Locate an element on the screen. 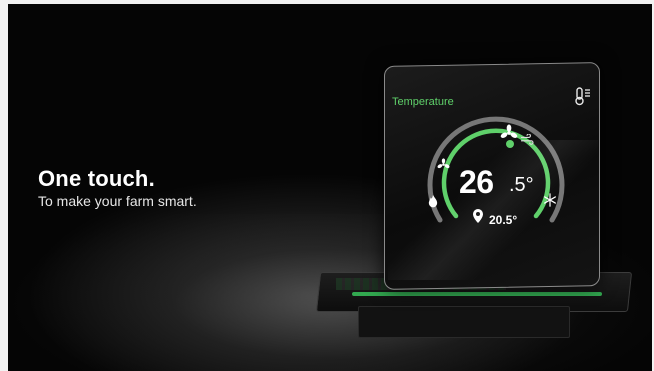 The width and height of the screenshot is (654, 371). device-foot is located at coordinates (464, 322).